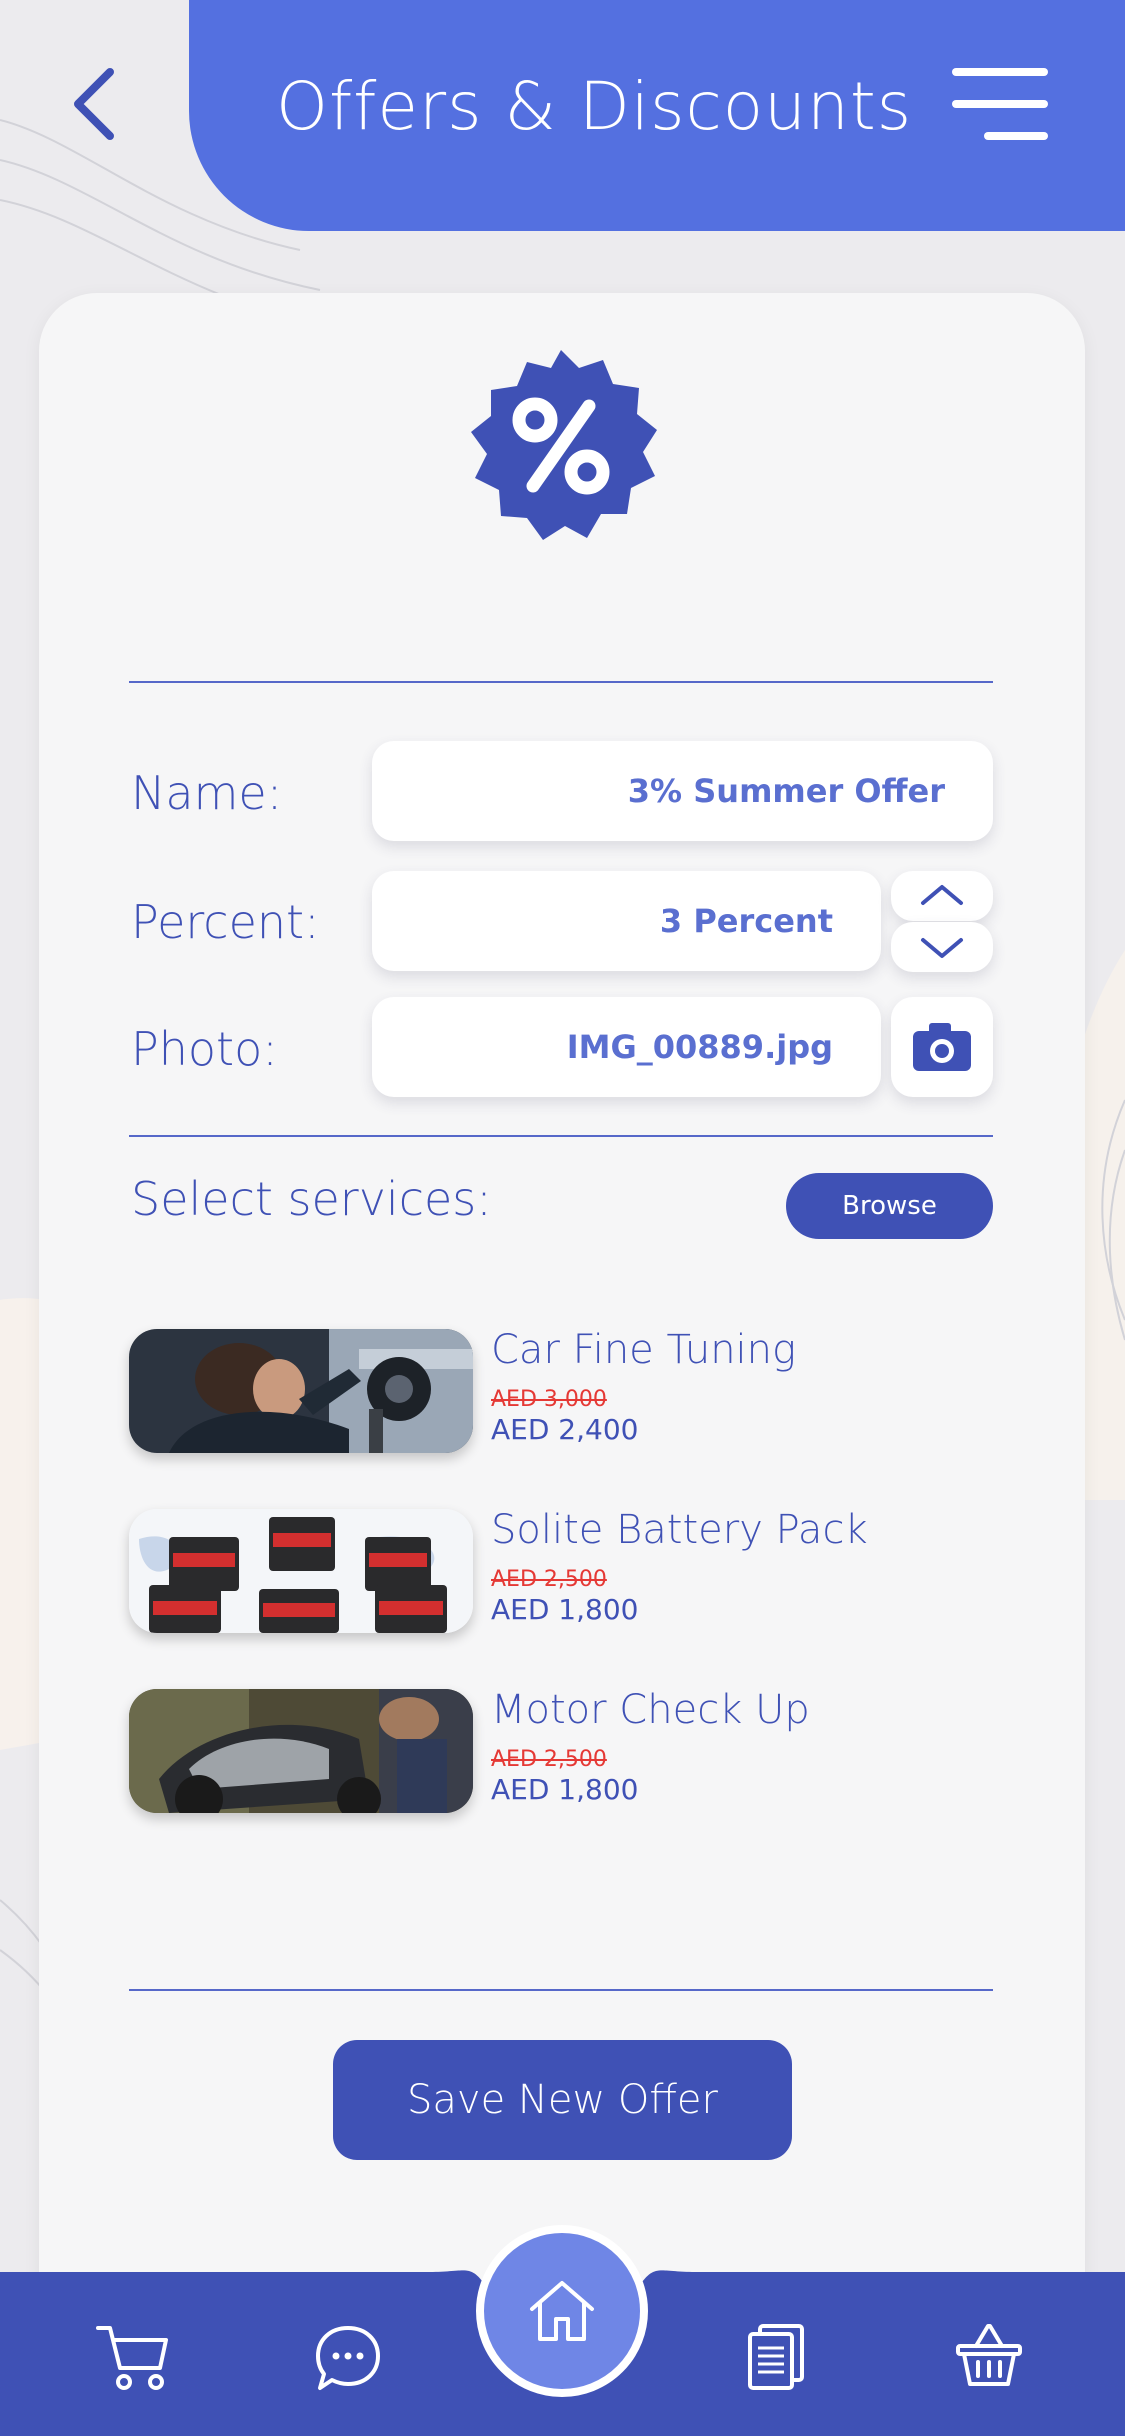 The width and height of the screenshot is (1125, 2436). I want to click on service-name: Solite Battery Pack, so click(679, 1530).